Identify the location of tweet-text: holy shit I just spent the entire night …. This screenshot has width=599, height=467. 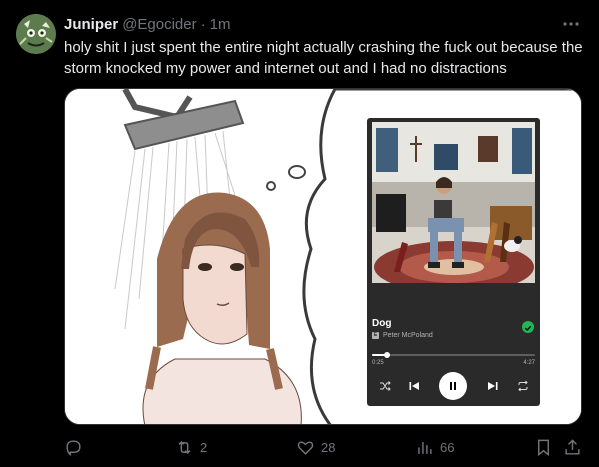
(323, 58).